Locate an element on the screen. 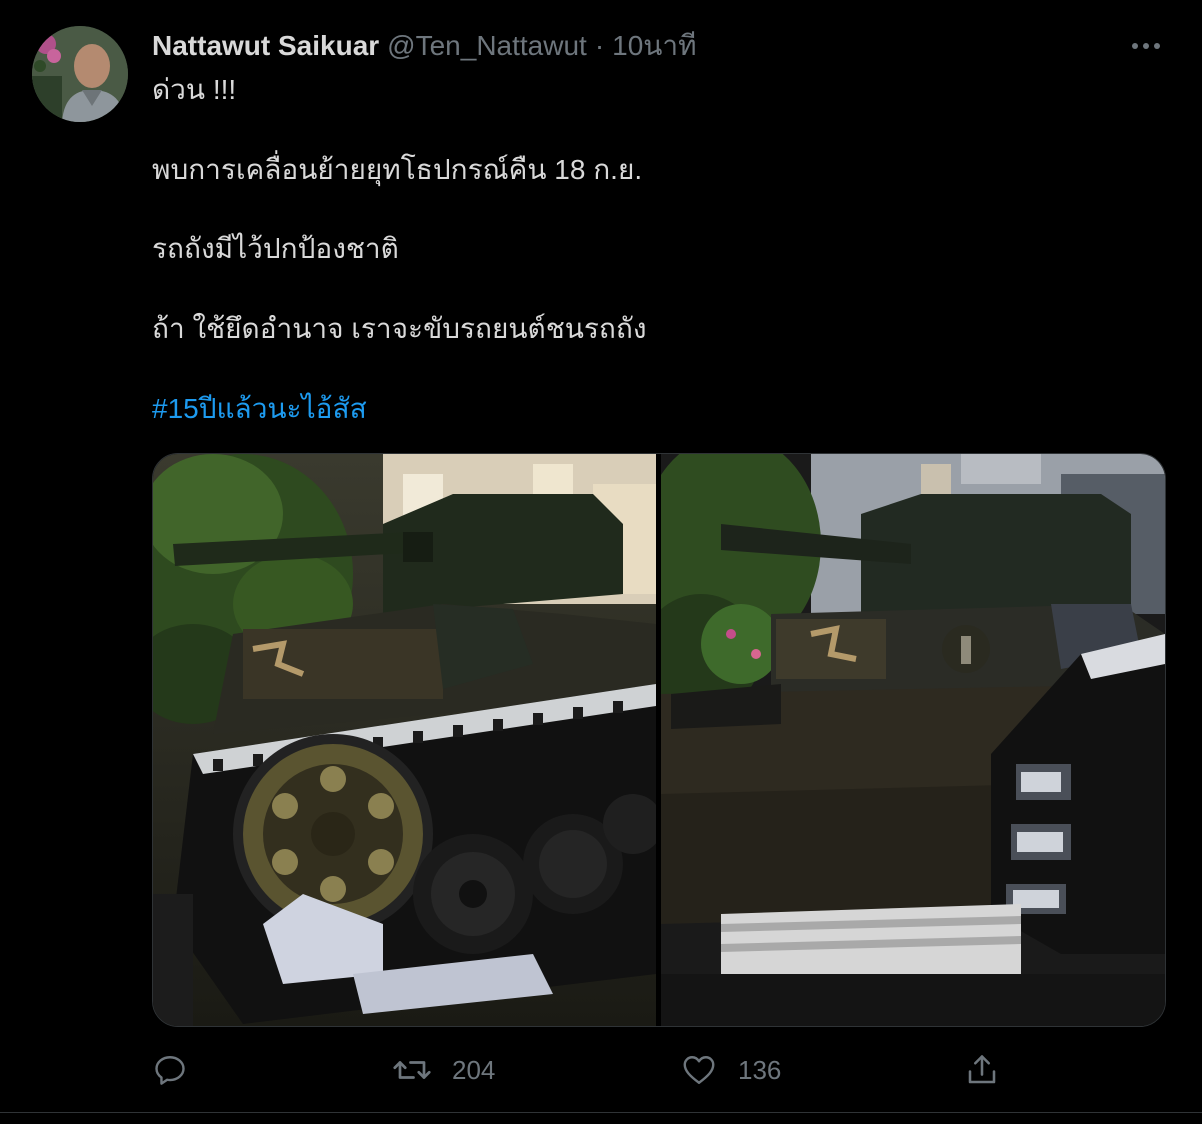  user-handle: @Ten_Nattawut is located at coordinates (487, 46).